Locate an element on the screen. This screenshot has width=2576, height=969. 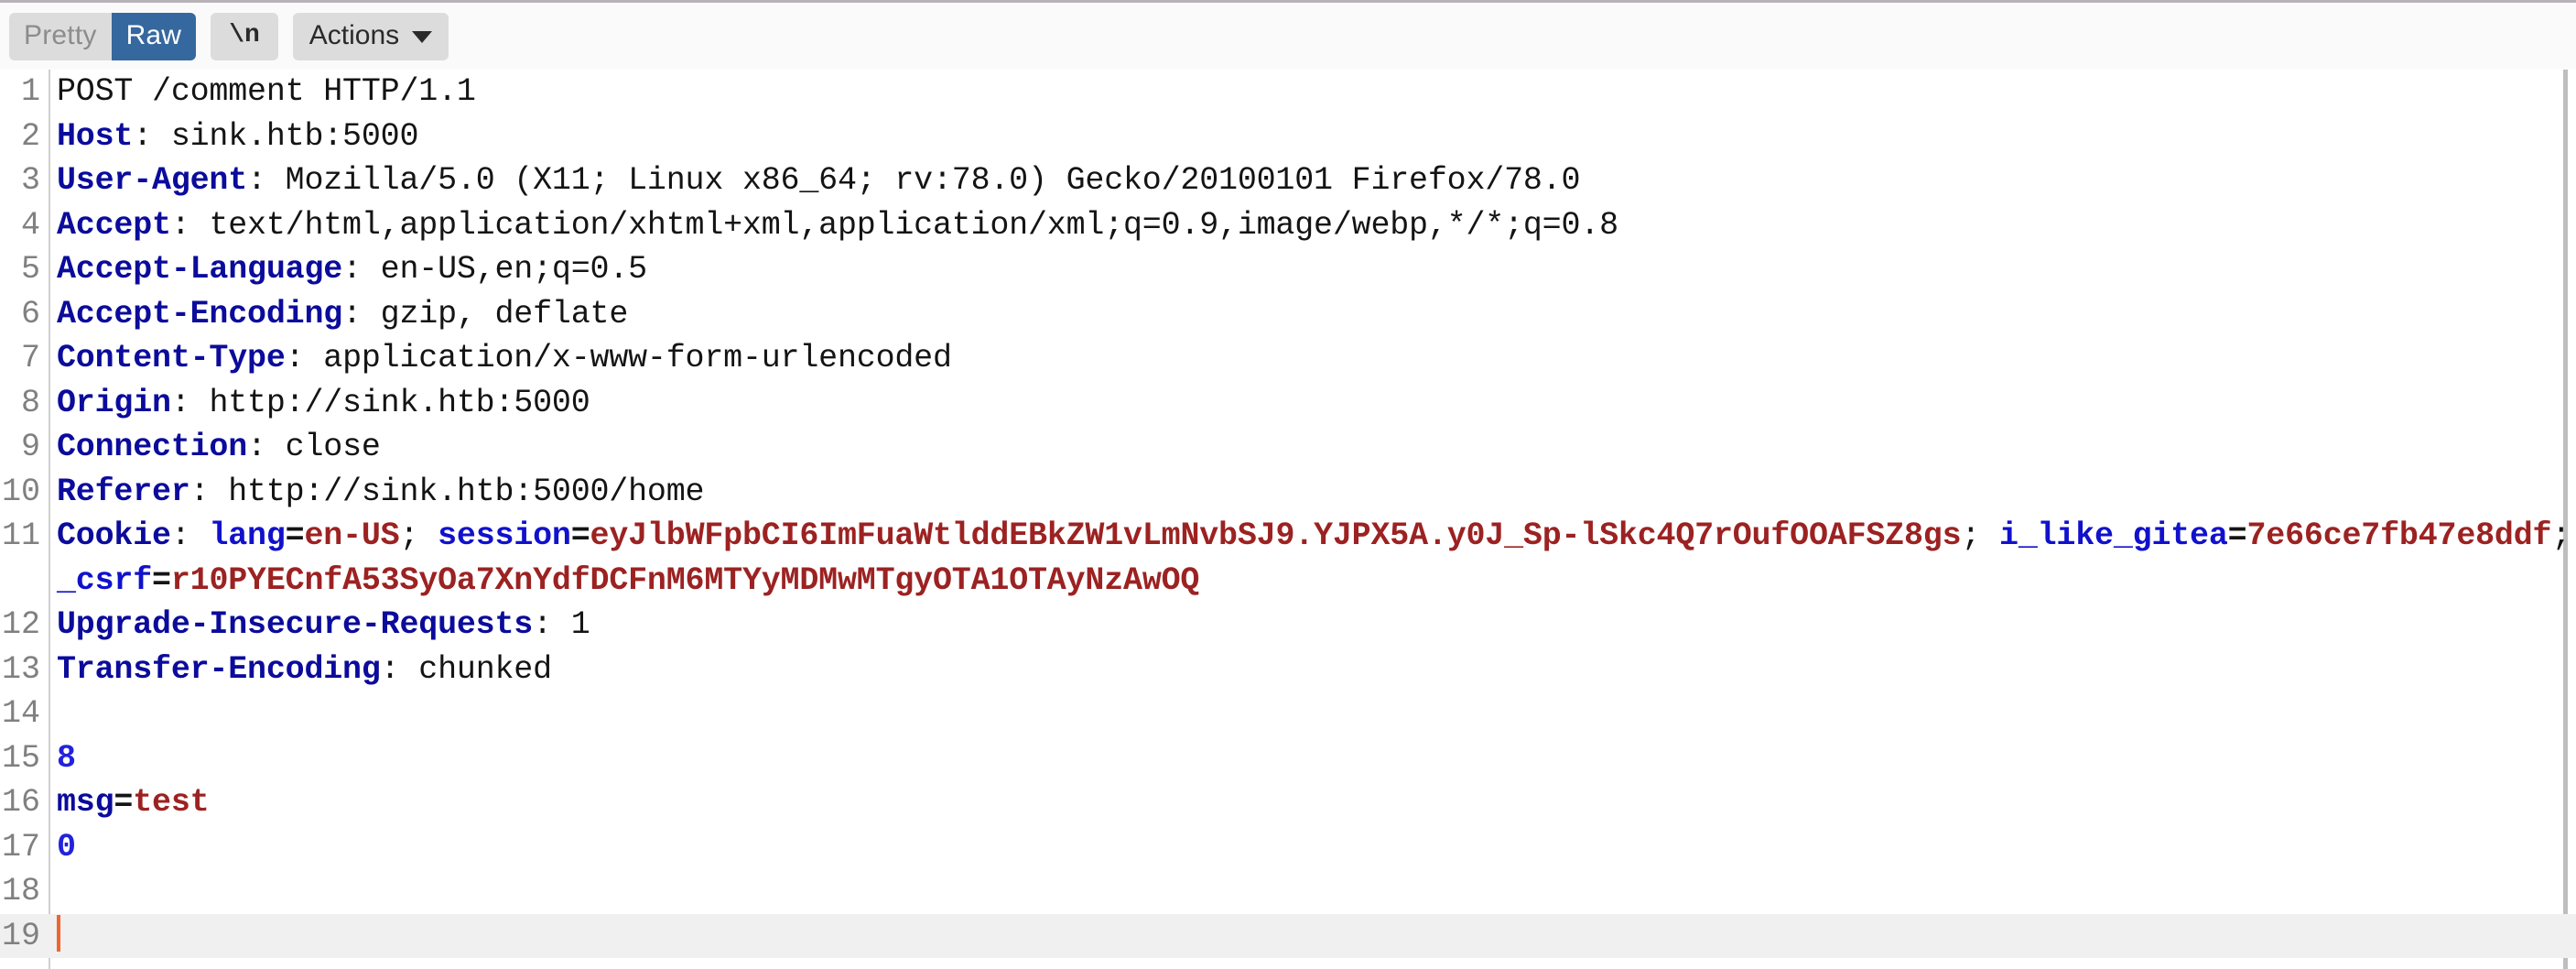
header-name: Content-Type is located at coordinates (172, 358).